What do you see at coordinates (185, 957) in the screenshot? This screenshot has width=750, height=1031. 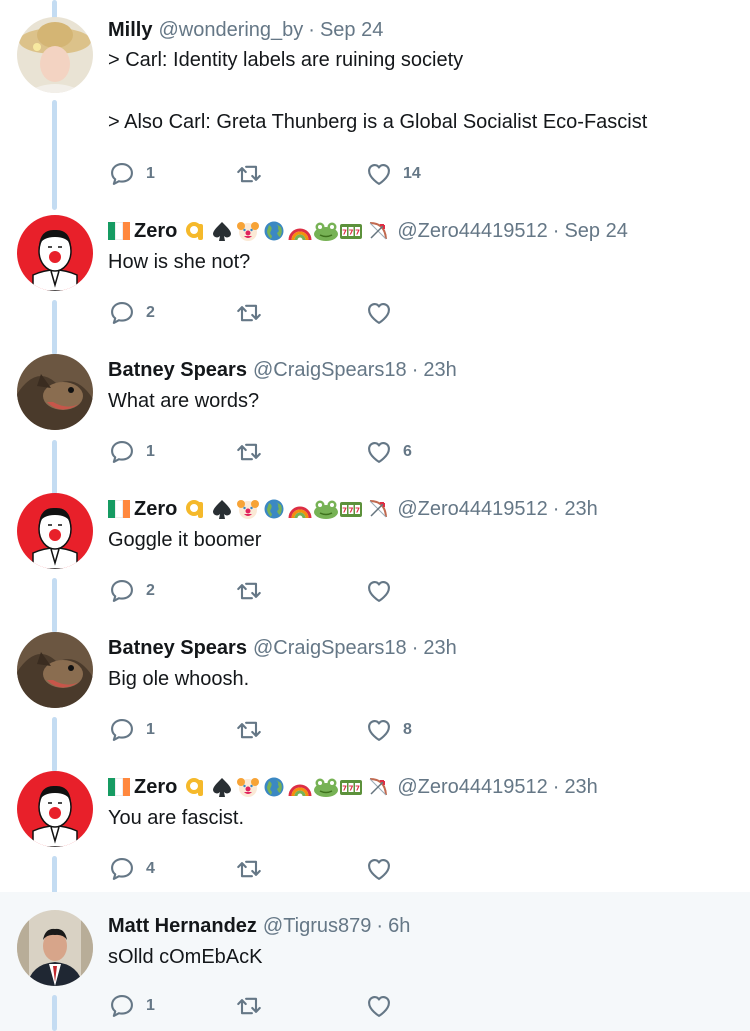 I see `tweet-text: sOlld cOmEbAcK` at bounding box center [185, 957].